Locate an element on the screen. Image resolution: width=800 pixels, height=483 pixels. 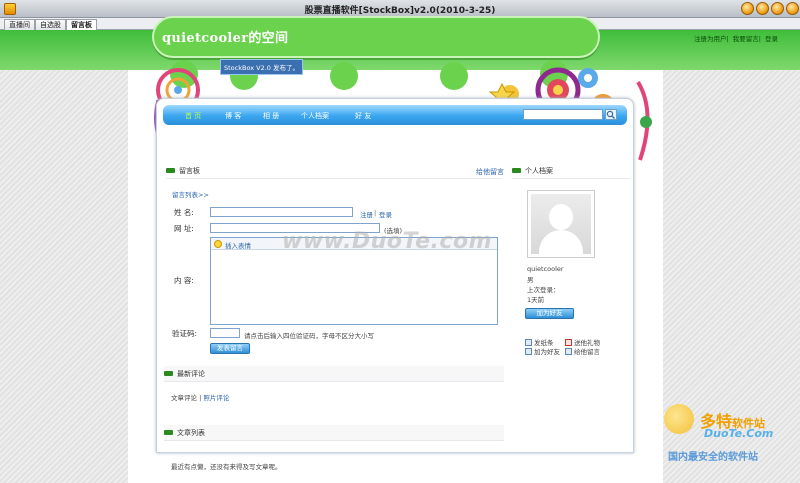
register-link: 注册 is located at coordinates (366, 214).